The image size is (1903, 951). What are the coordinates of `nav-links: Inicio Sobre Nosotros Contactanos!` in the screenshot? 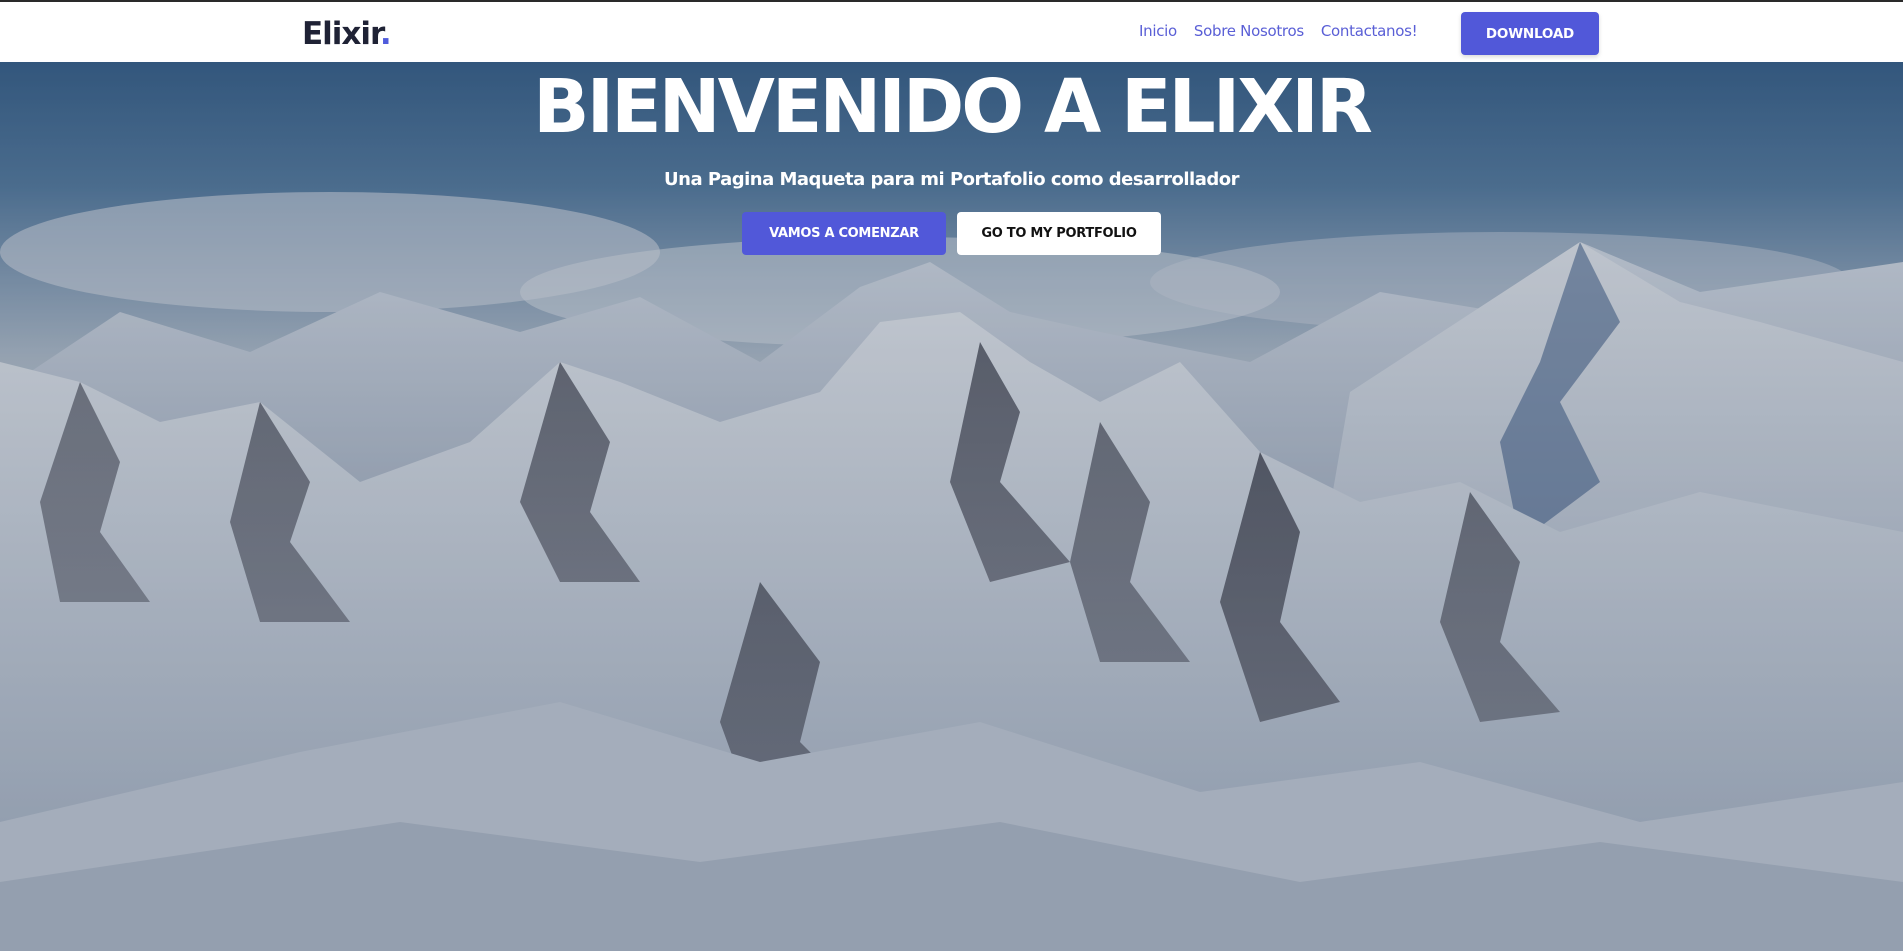 It's located at (1278, 31).